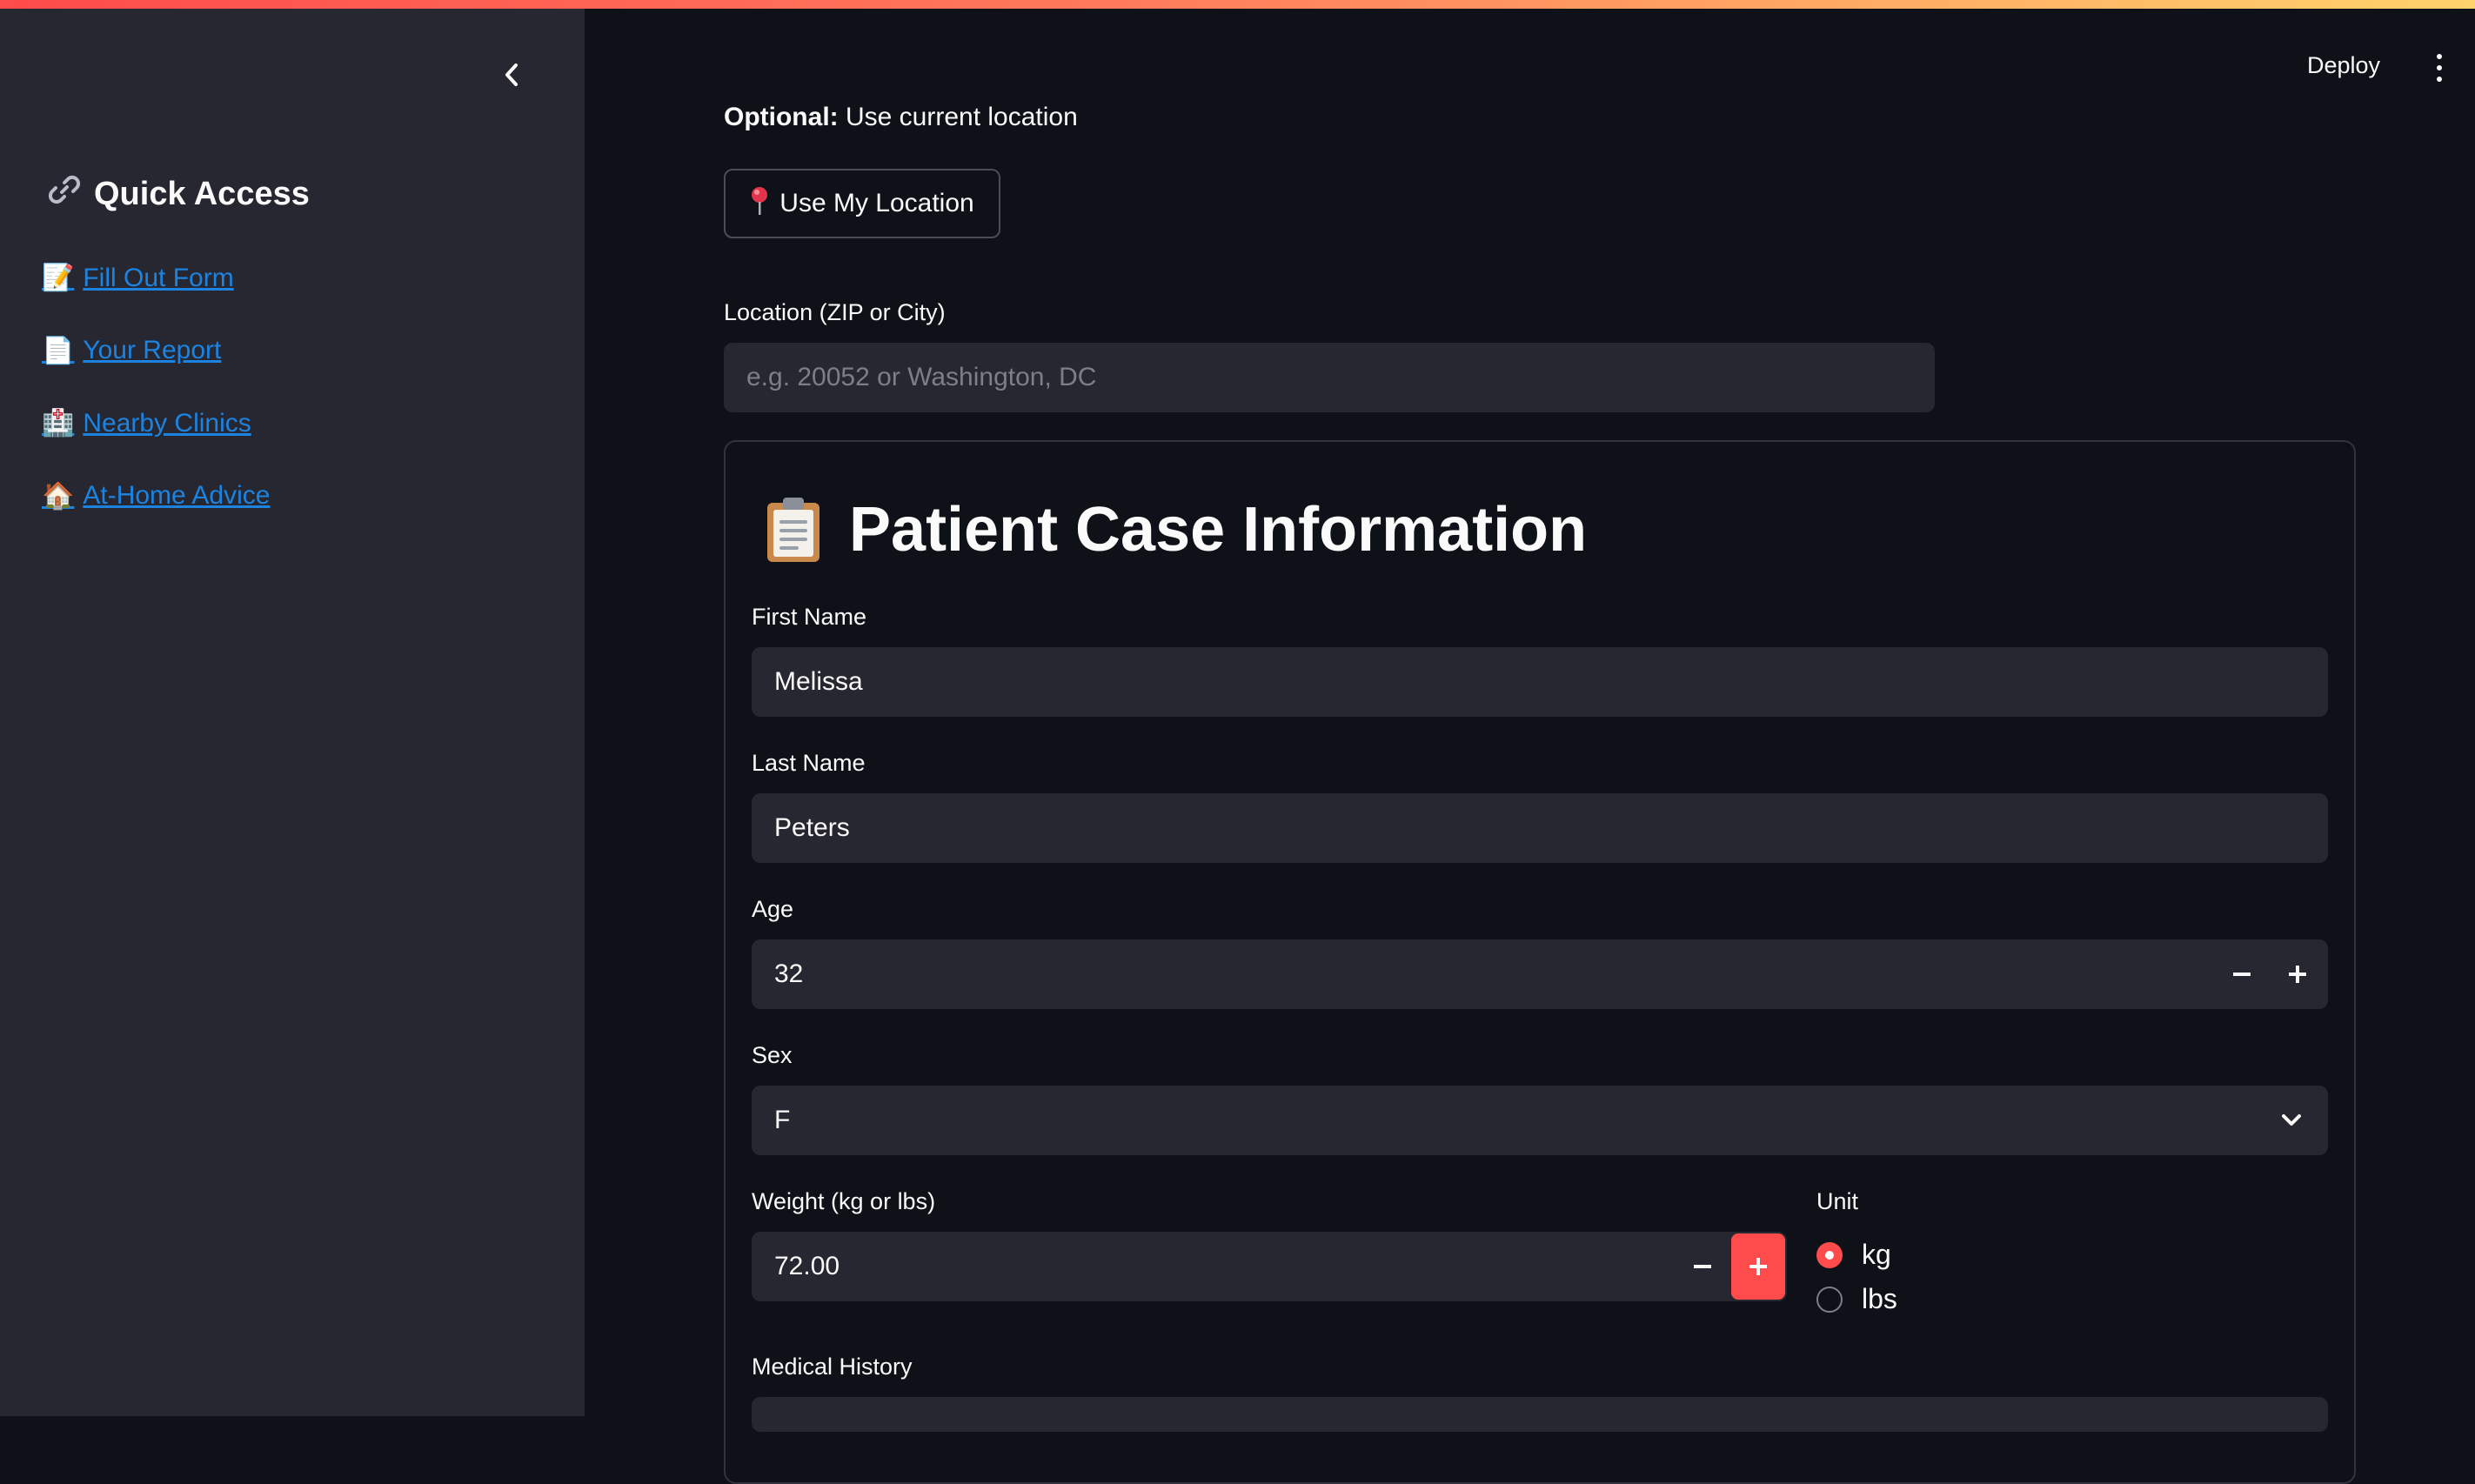 The height and width of the screenshot is (1484, 2475). I want to click on sex-label: Sex, so click(772, 1055).